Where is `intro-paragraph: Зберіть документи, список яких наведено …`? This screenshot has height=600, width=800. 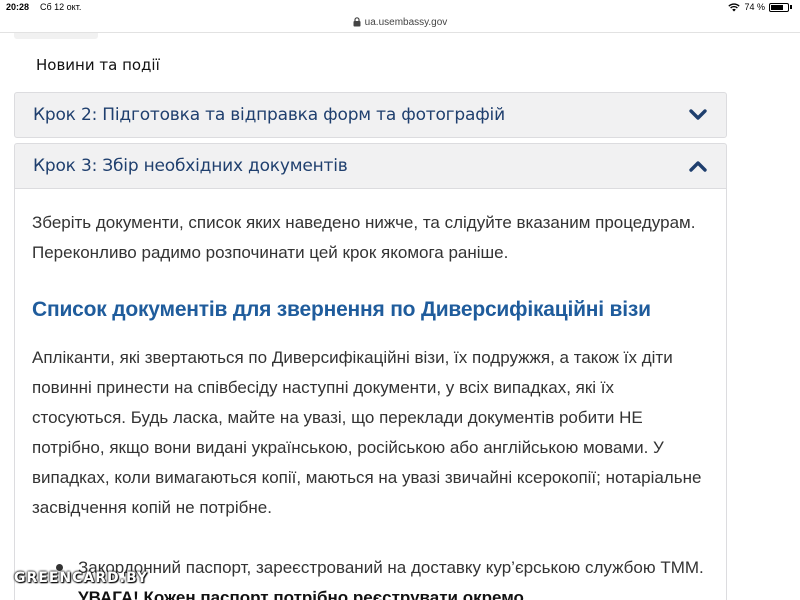 intro-paragraph: Зберіть документи, список яких наведено … is located at coordinates (364, 237).